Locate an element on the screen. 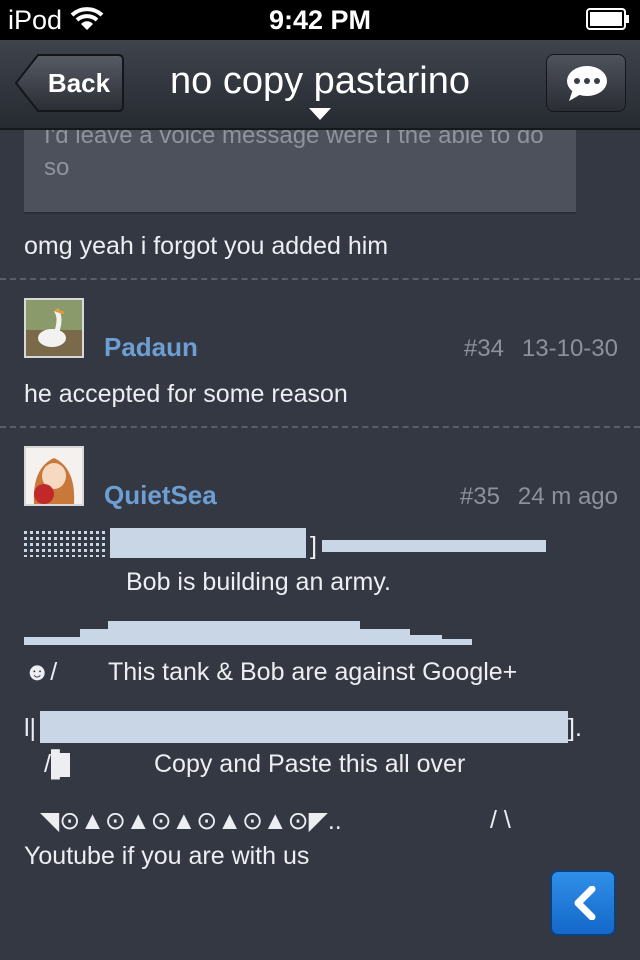 Image resolution: width=640 pixels, height=960 pixels. turret-block is located at coordinates (208, 543).